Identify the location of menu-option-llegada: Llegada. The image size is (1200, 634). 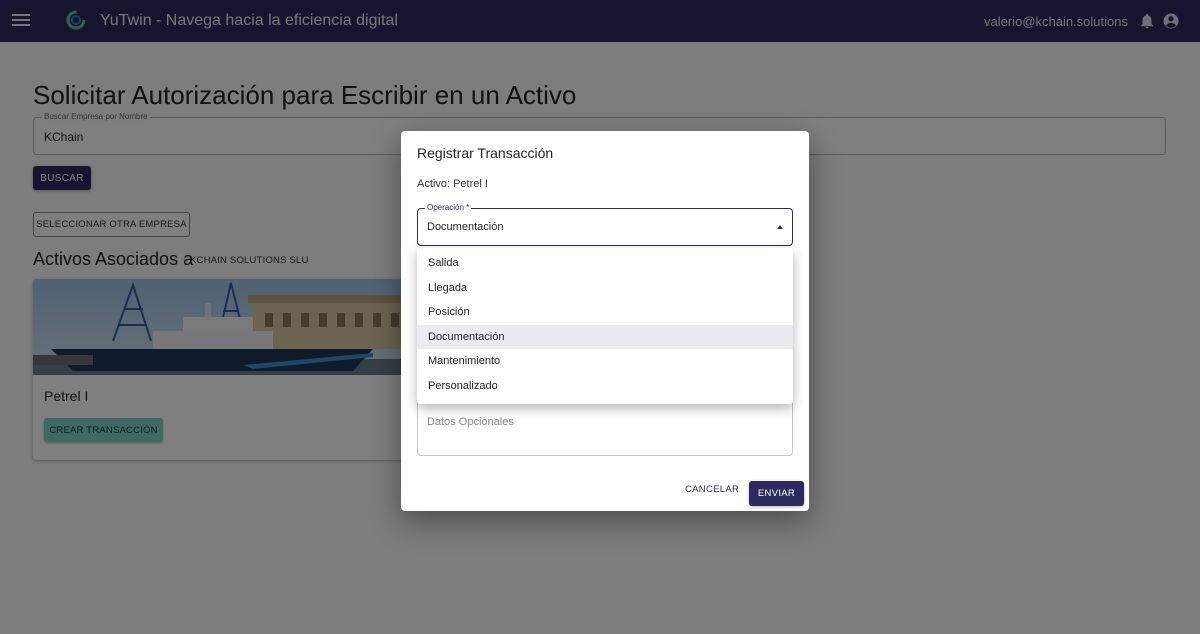
(605, 288).